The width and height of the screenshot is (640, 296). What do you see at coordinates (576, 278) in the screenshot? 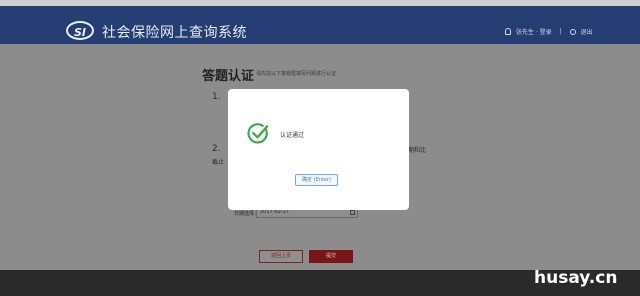
I see `watermark: husay.cn` at bounding box center [576, 278].